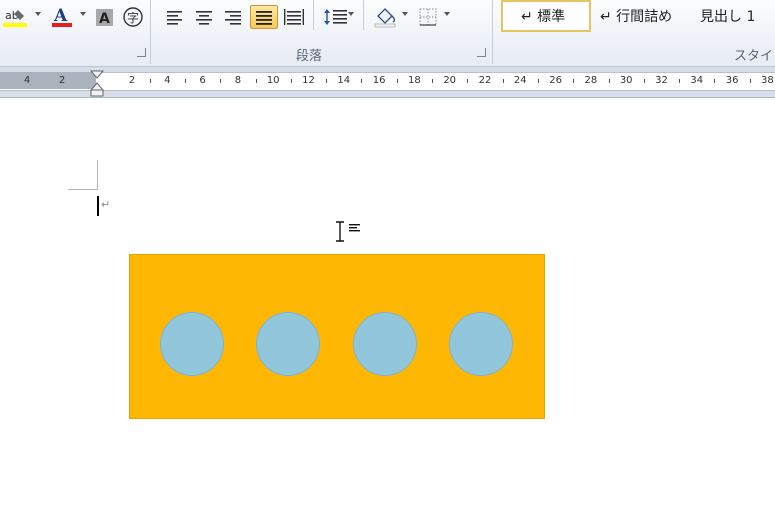 The width and height of the screenshot is (775, 509). I want to click on i-beam-cursor-icon, so click(348, 231).